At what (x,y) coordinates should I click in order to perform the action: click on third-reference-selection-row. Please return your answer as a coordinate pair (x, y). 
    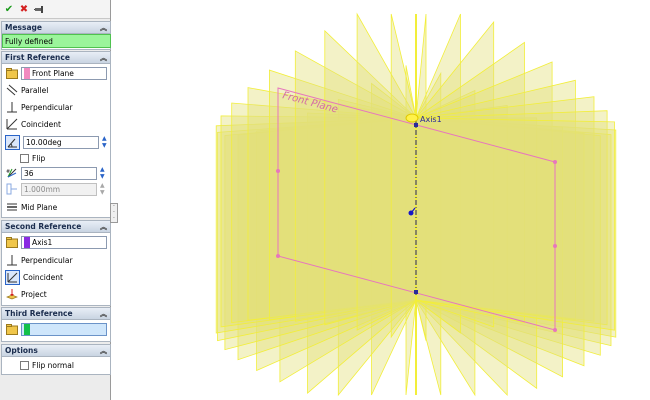
    Looking at the image, I should click on (56, 329).